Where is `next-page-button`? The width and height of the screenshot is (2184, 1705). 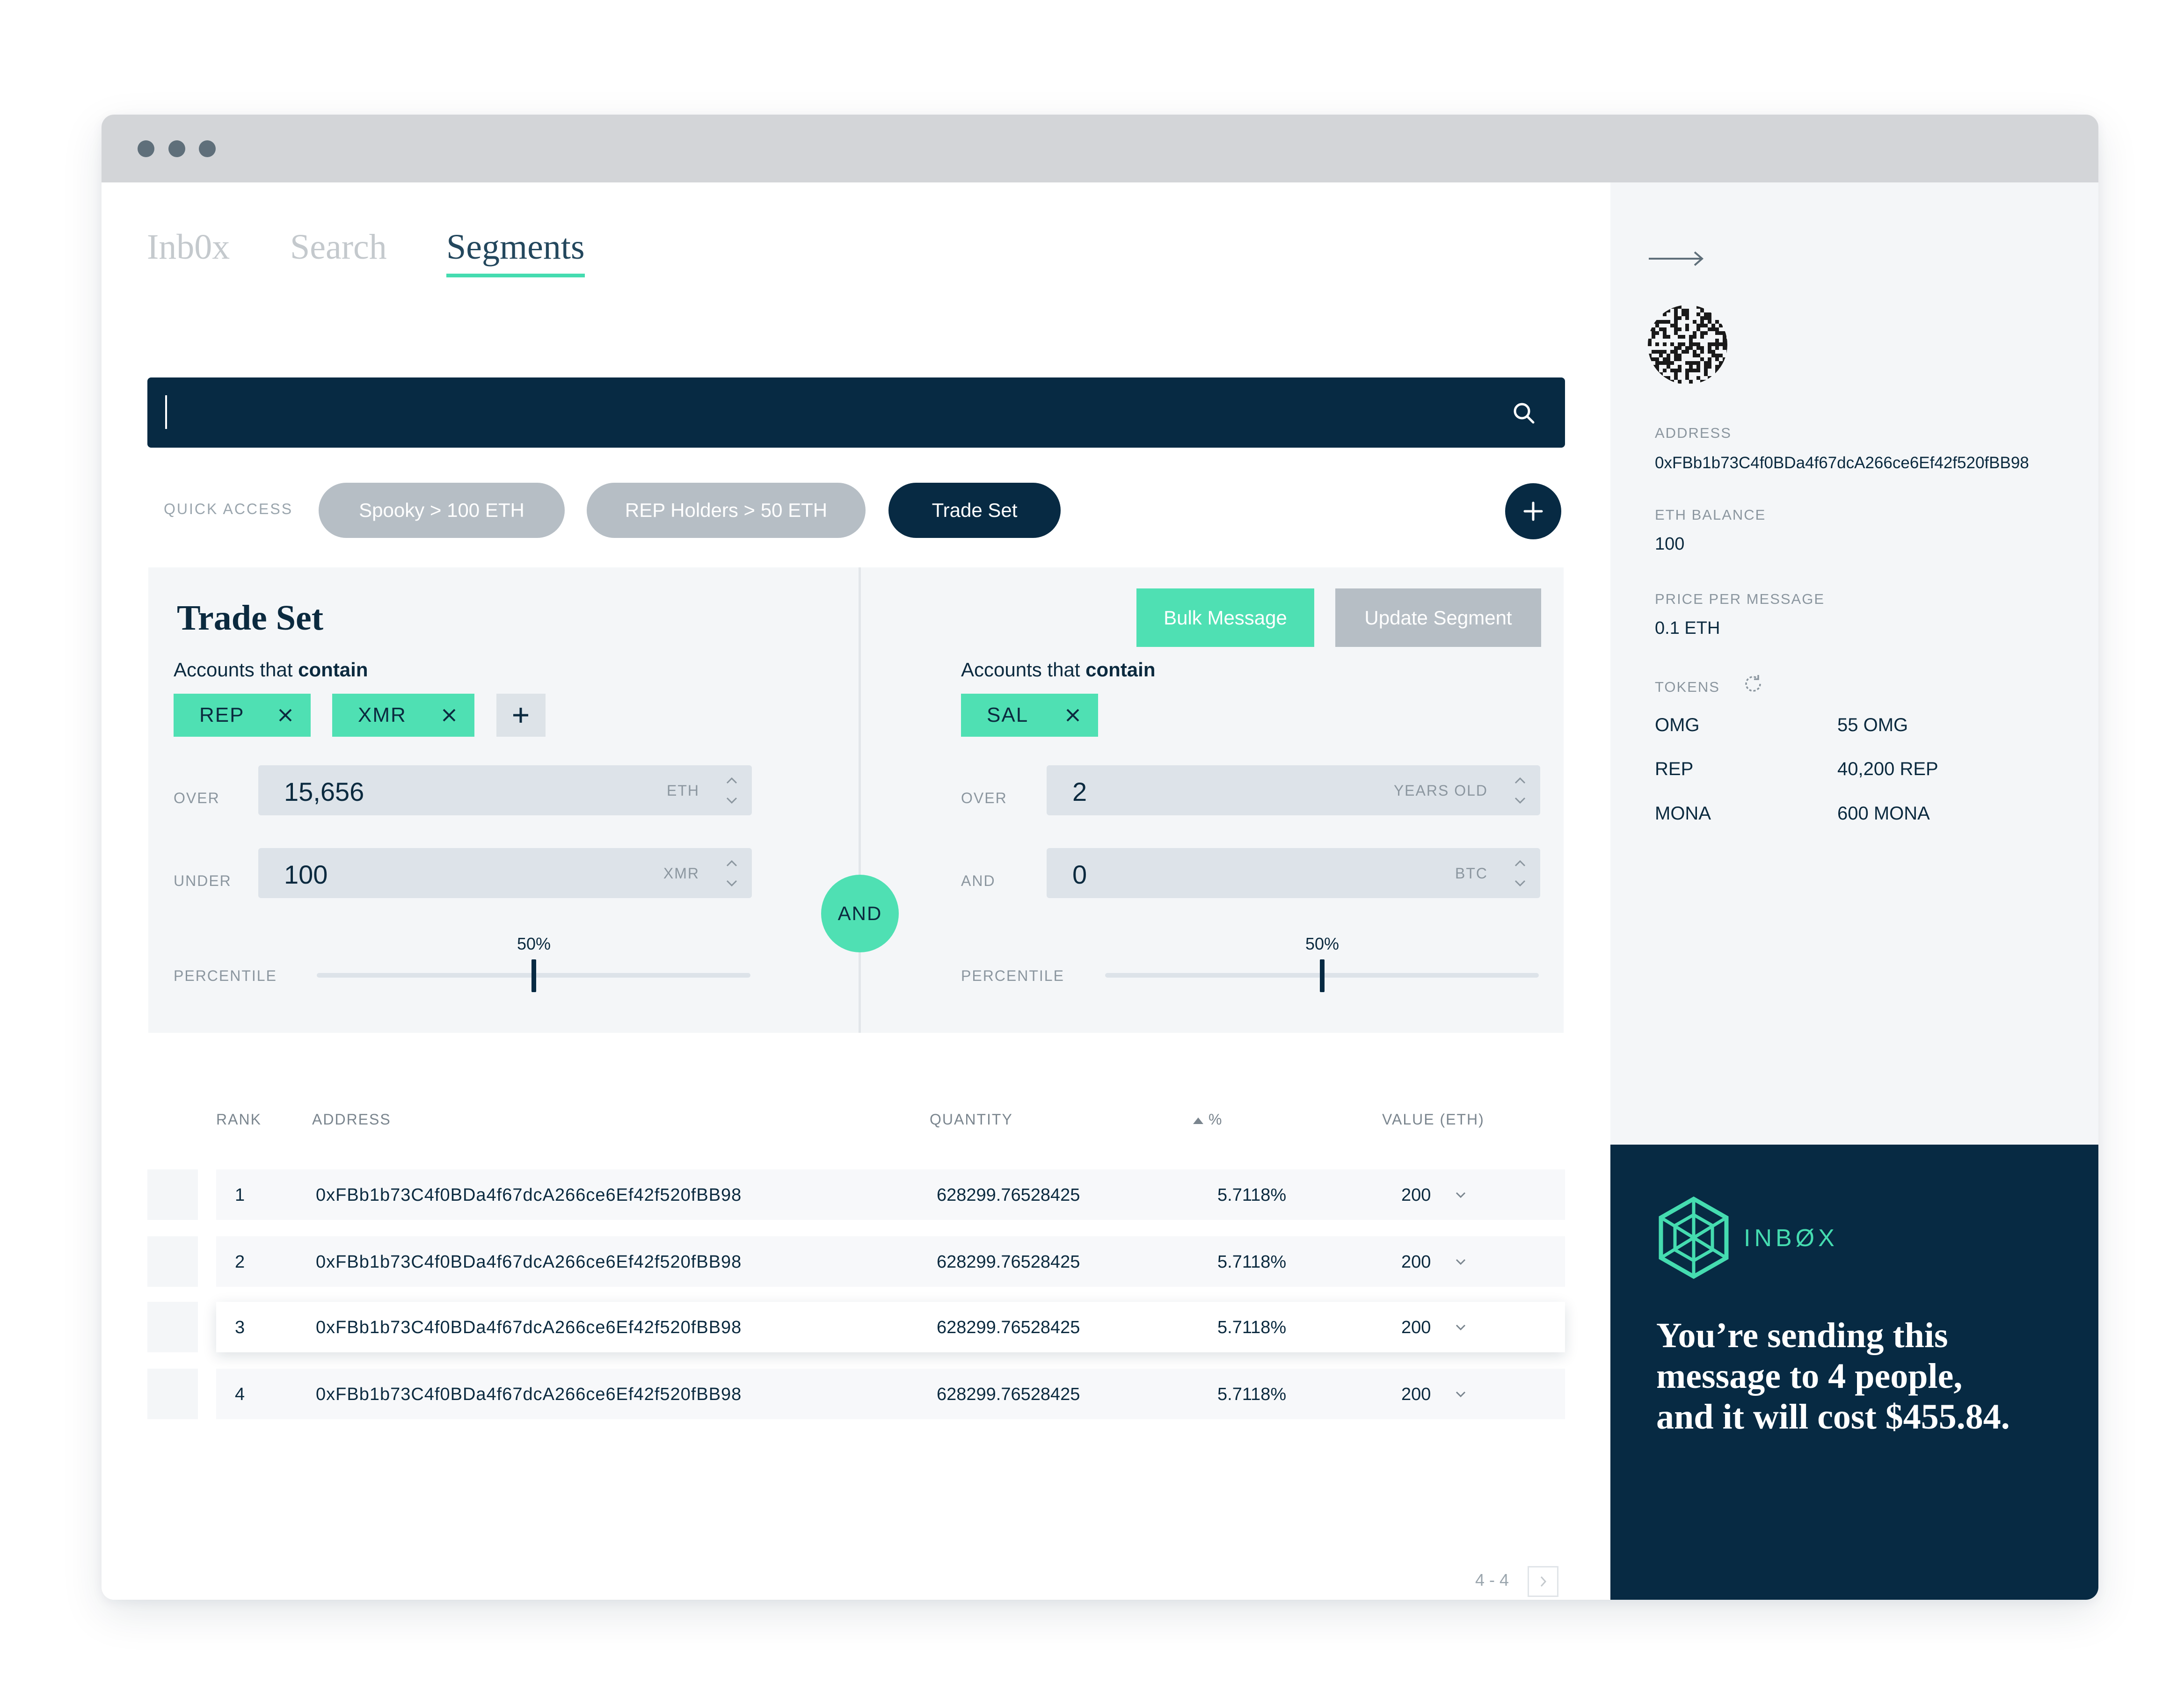
next-page-button is located at coordinates (1543, 1581).